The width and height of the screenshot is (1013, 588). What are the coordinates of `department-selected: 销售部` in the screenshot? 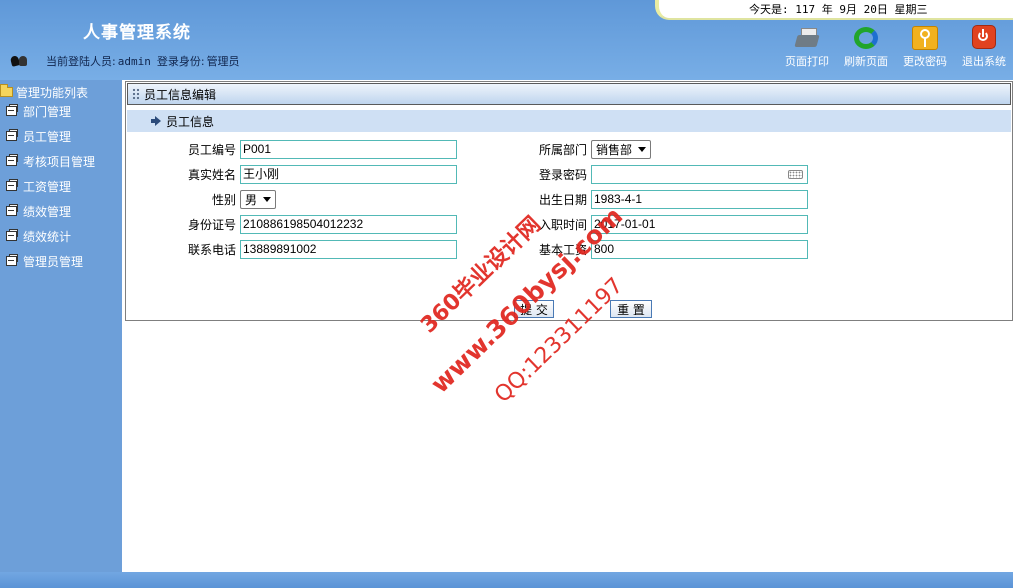 It's located at (614, 149).